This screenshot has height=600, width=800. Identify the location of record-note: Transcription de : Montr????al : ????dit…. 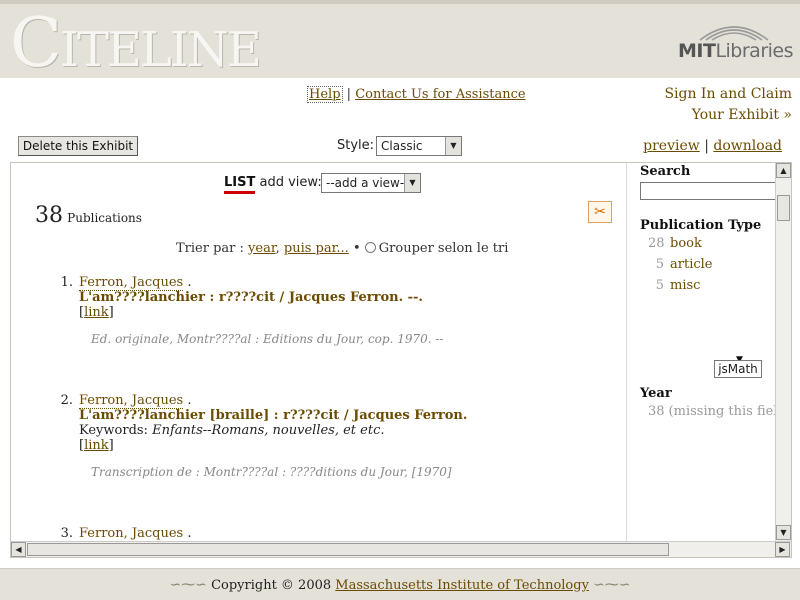
(271, 472).